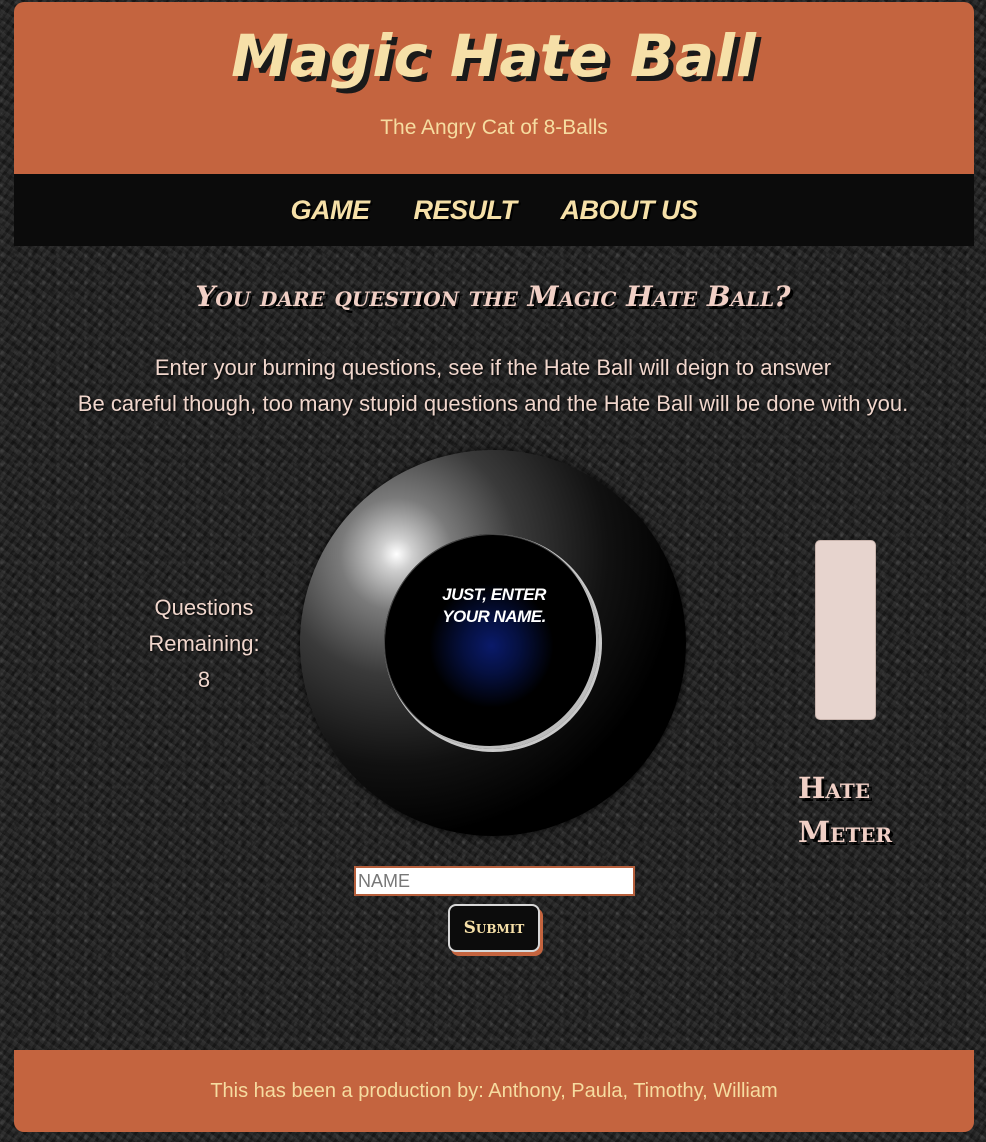  What do you see at coordinates (204, 607) in the screenshot?
I see `questions-remaining-label-1: Questions` at bounding box center [204, 607].